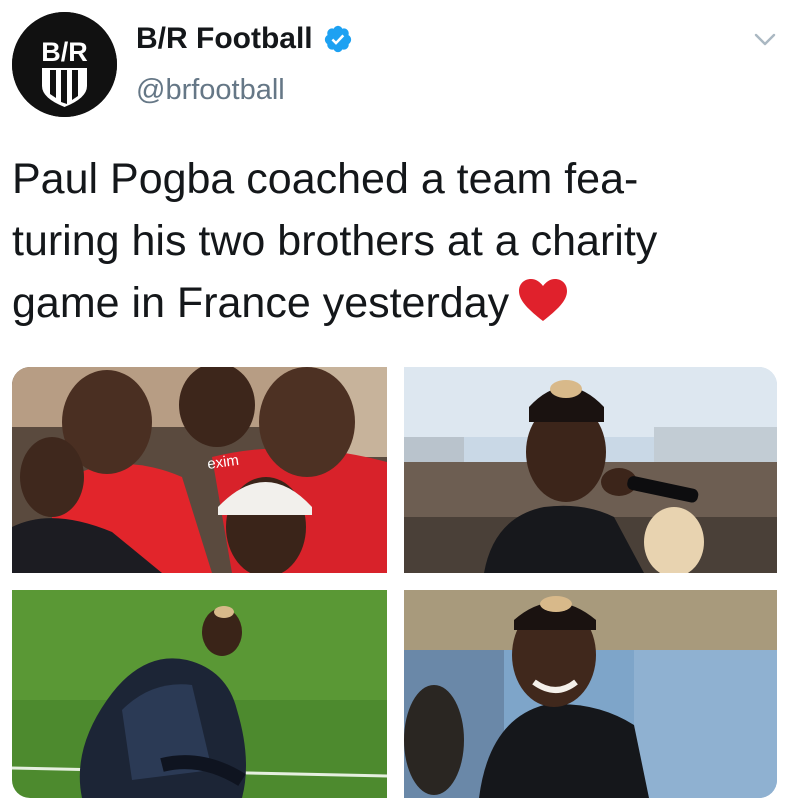 This screenshot has width=800, height=811. What do you see at coordinates (590, 694) in the screenshot?
I see `photo-smiling-crowd` at bounding box center [590, 694].